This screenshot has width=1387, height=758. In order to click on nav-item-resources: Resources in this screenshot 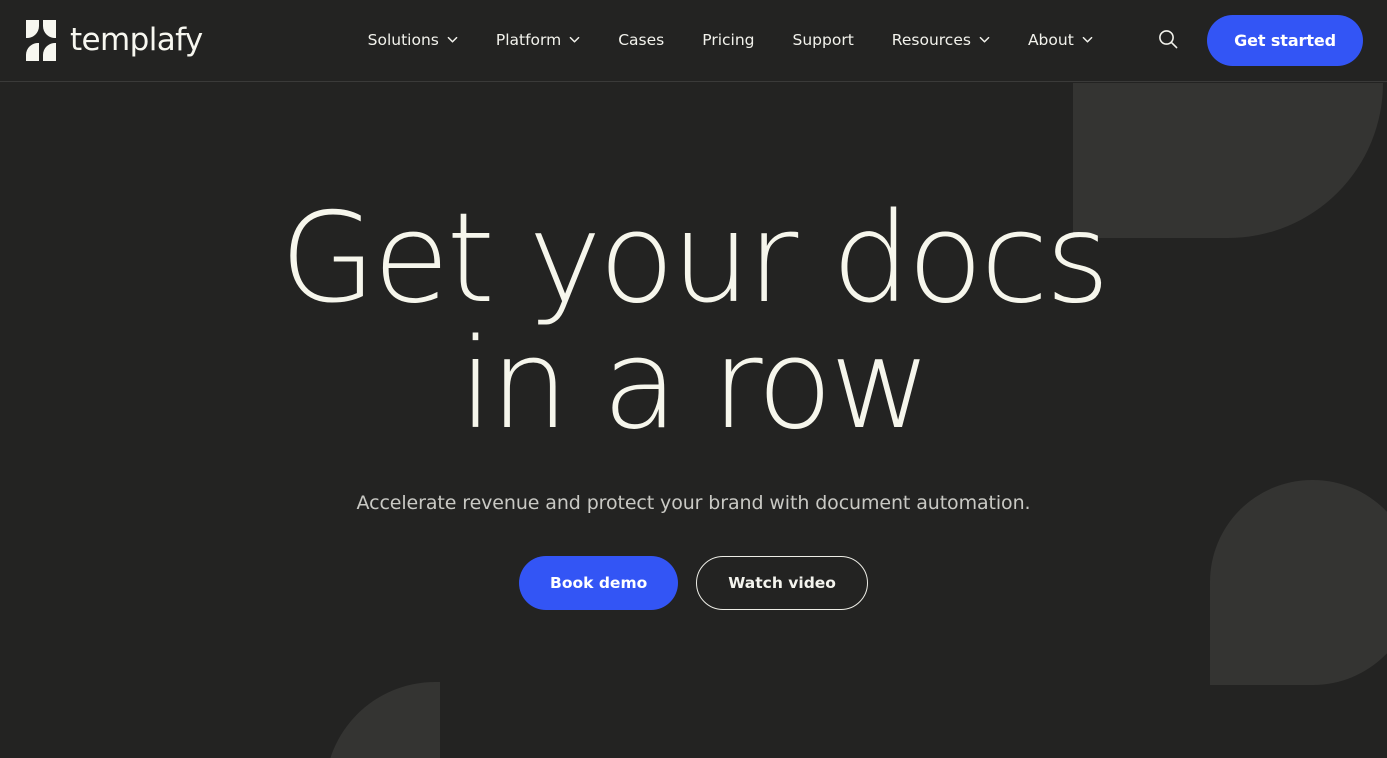, I will do `click(941, 41)`.